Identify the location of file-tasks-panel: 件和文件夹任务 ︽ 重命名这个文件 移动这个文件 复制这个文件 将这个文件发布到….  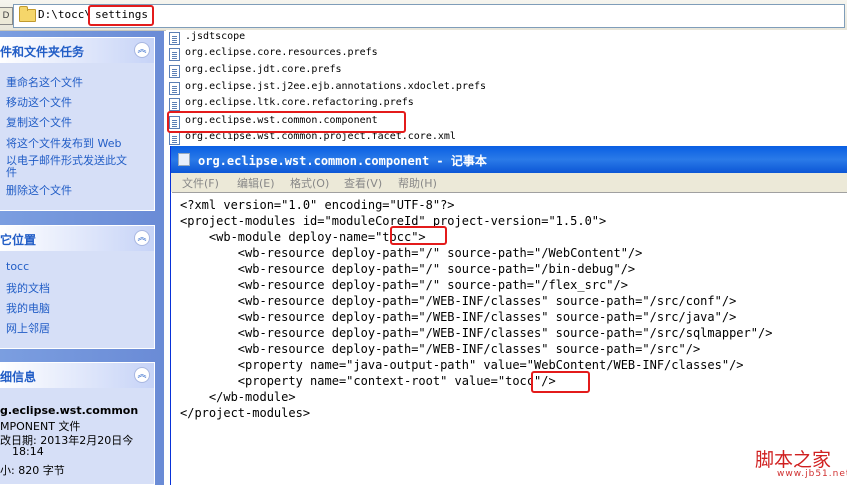
(77, 124).